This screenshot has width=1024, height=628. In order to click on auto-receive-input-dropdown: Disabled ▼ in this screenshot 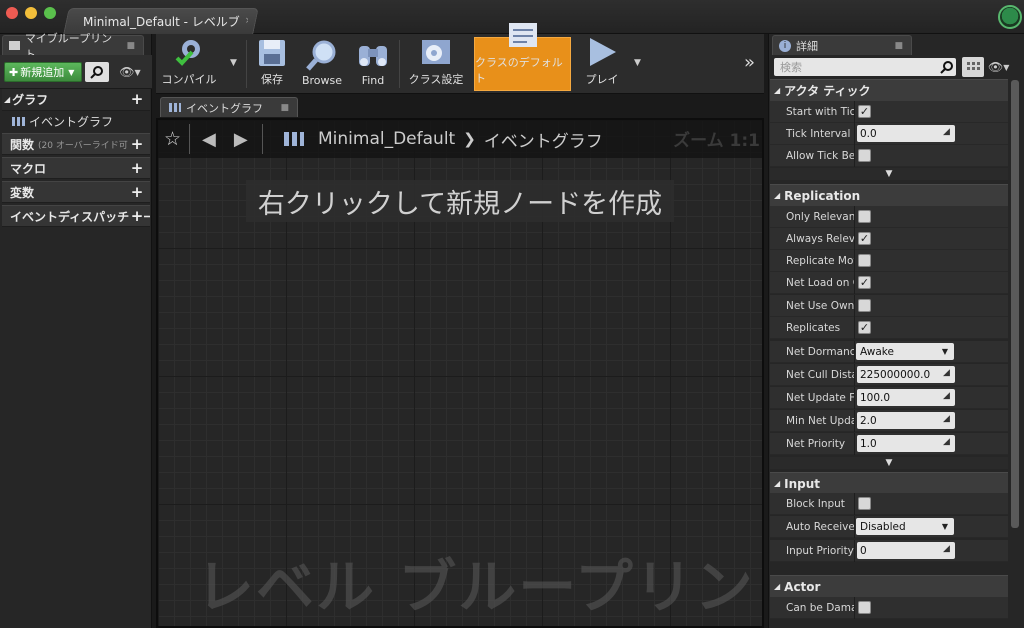, I will do `click(905, 526)`.